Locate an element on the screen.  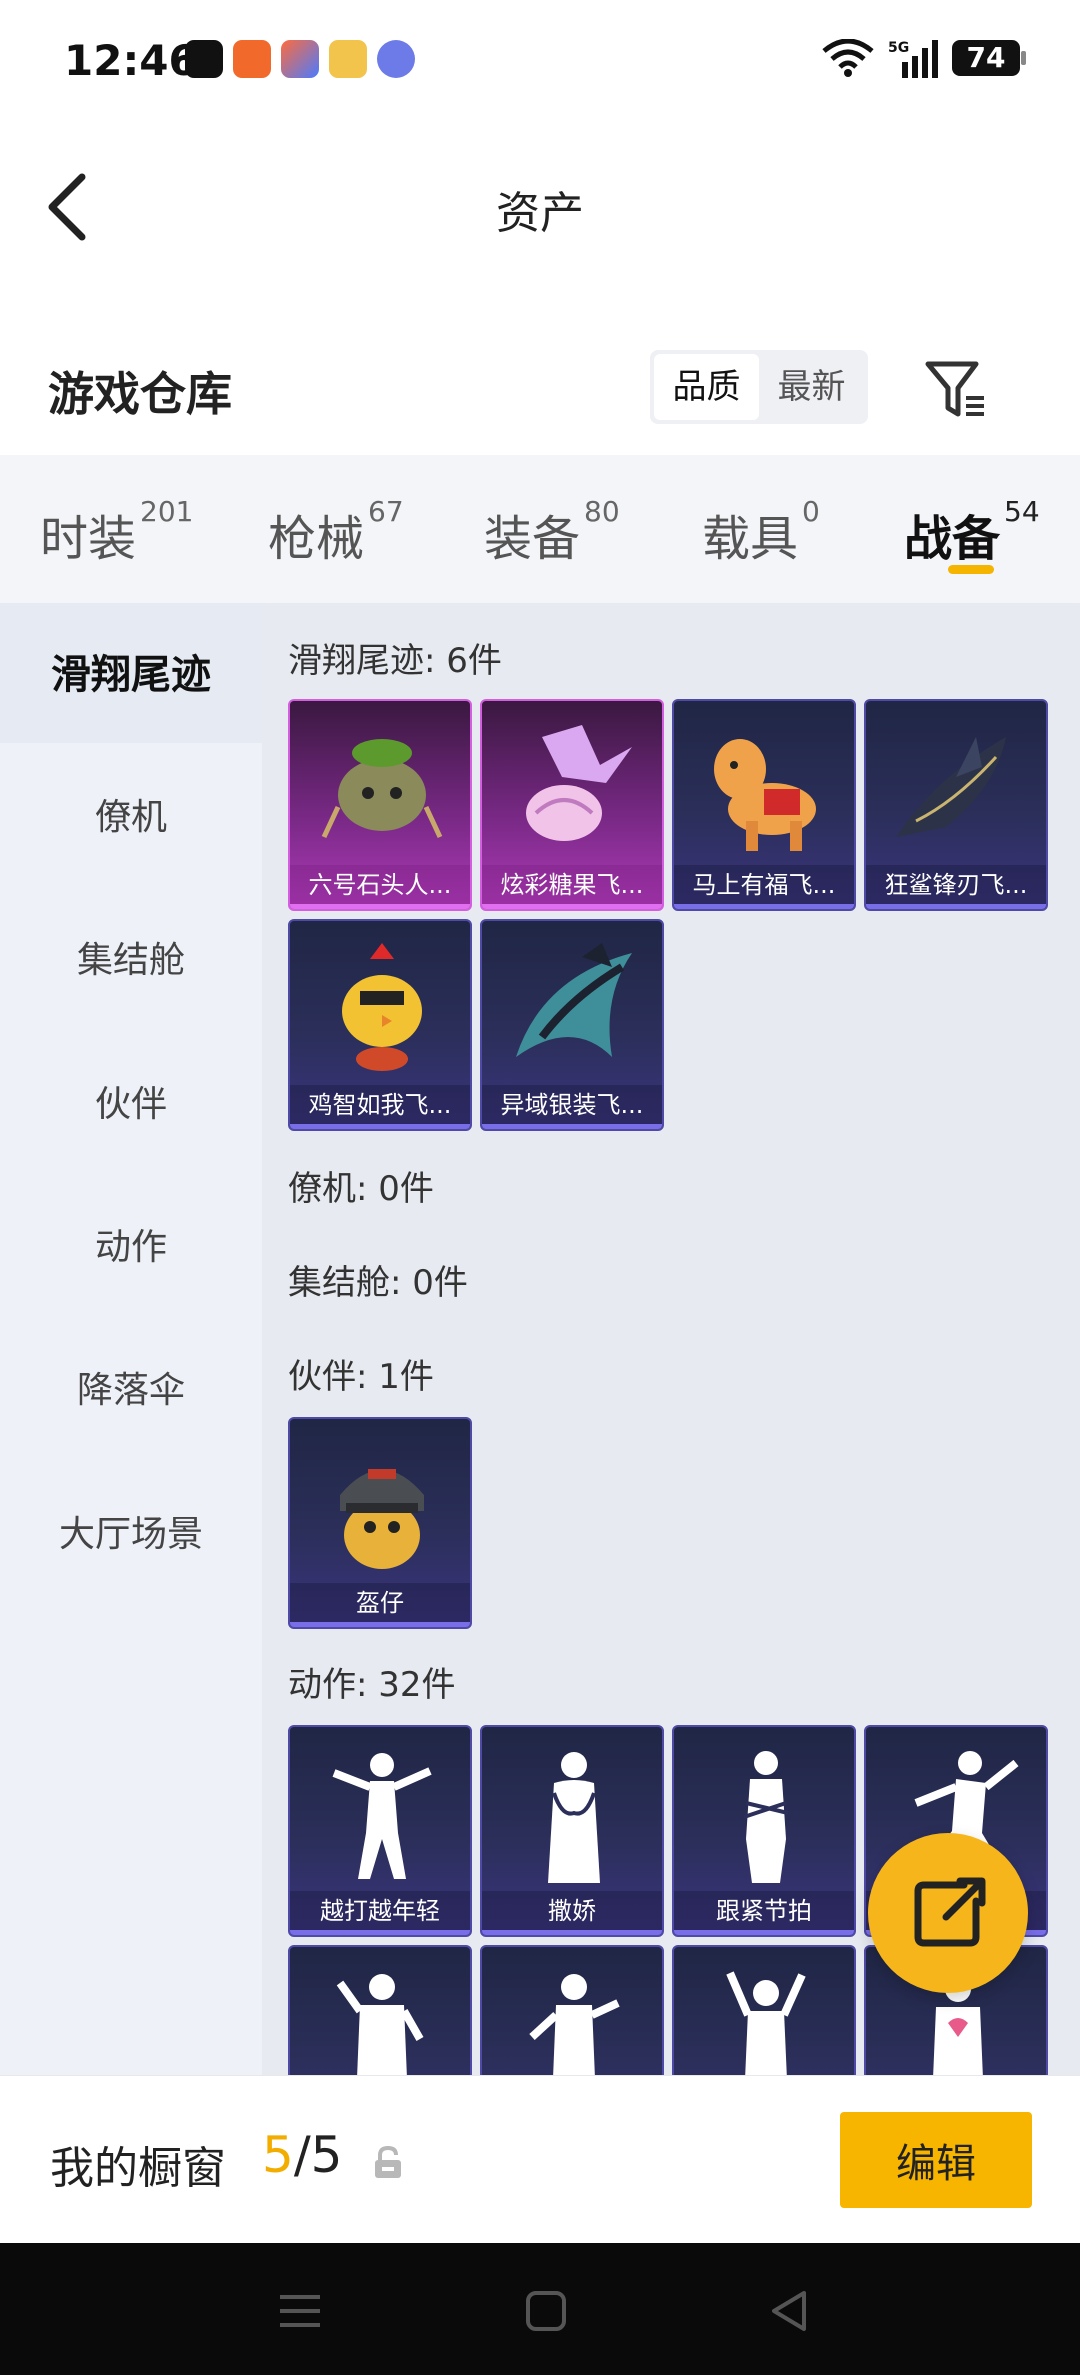
item-card: 撒娇 is located at coordinates (572, 1831).